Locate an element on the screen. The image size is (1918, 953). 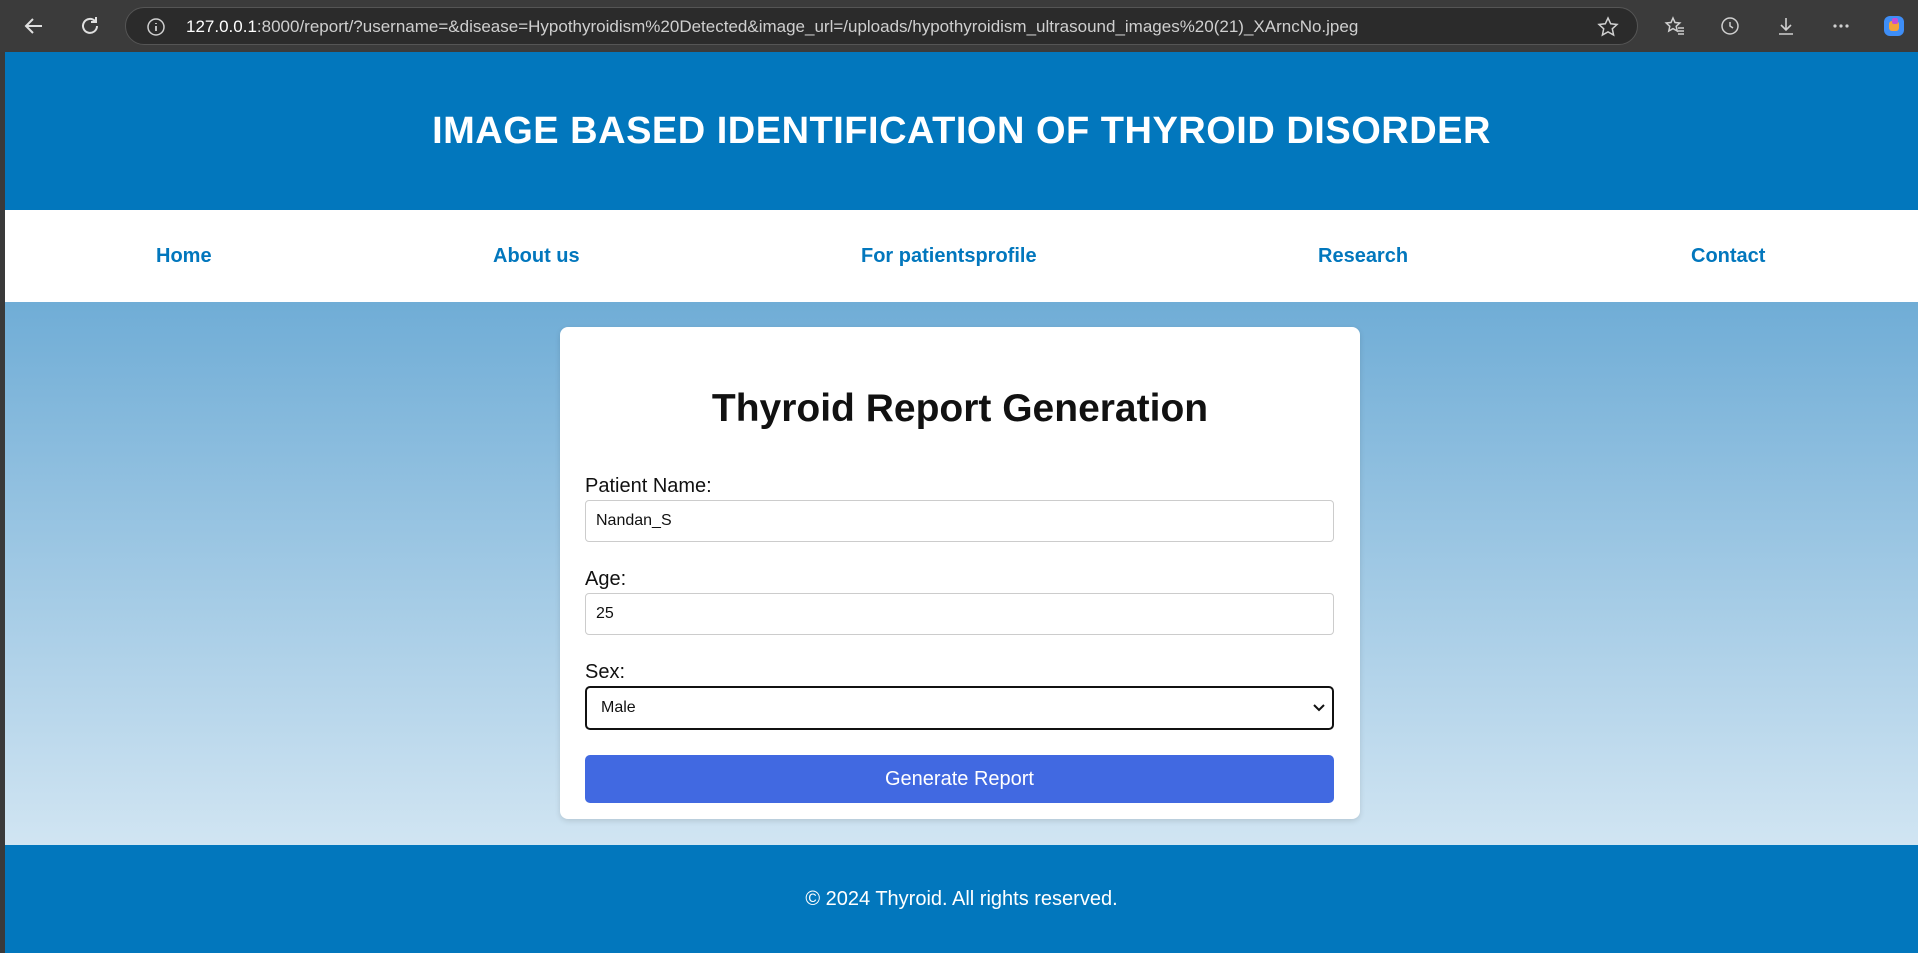
download-icon is located at coordinates (1786, 26).